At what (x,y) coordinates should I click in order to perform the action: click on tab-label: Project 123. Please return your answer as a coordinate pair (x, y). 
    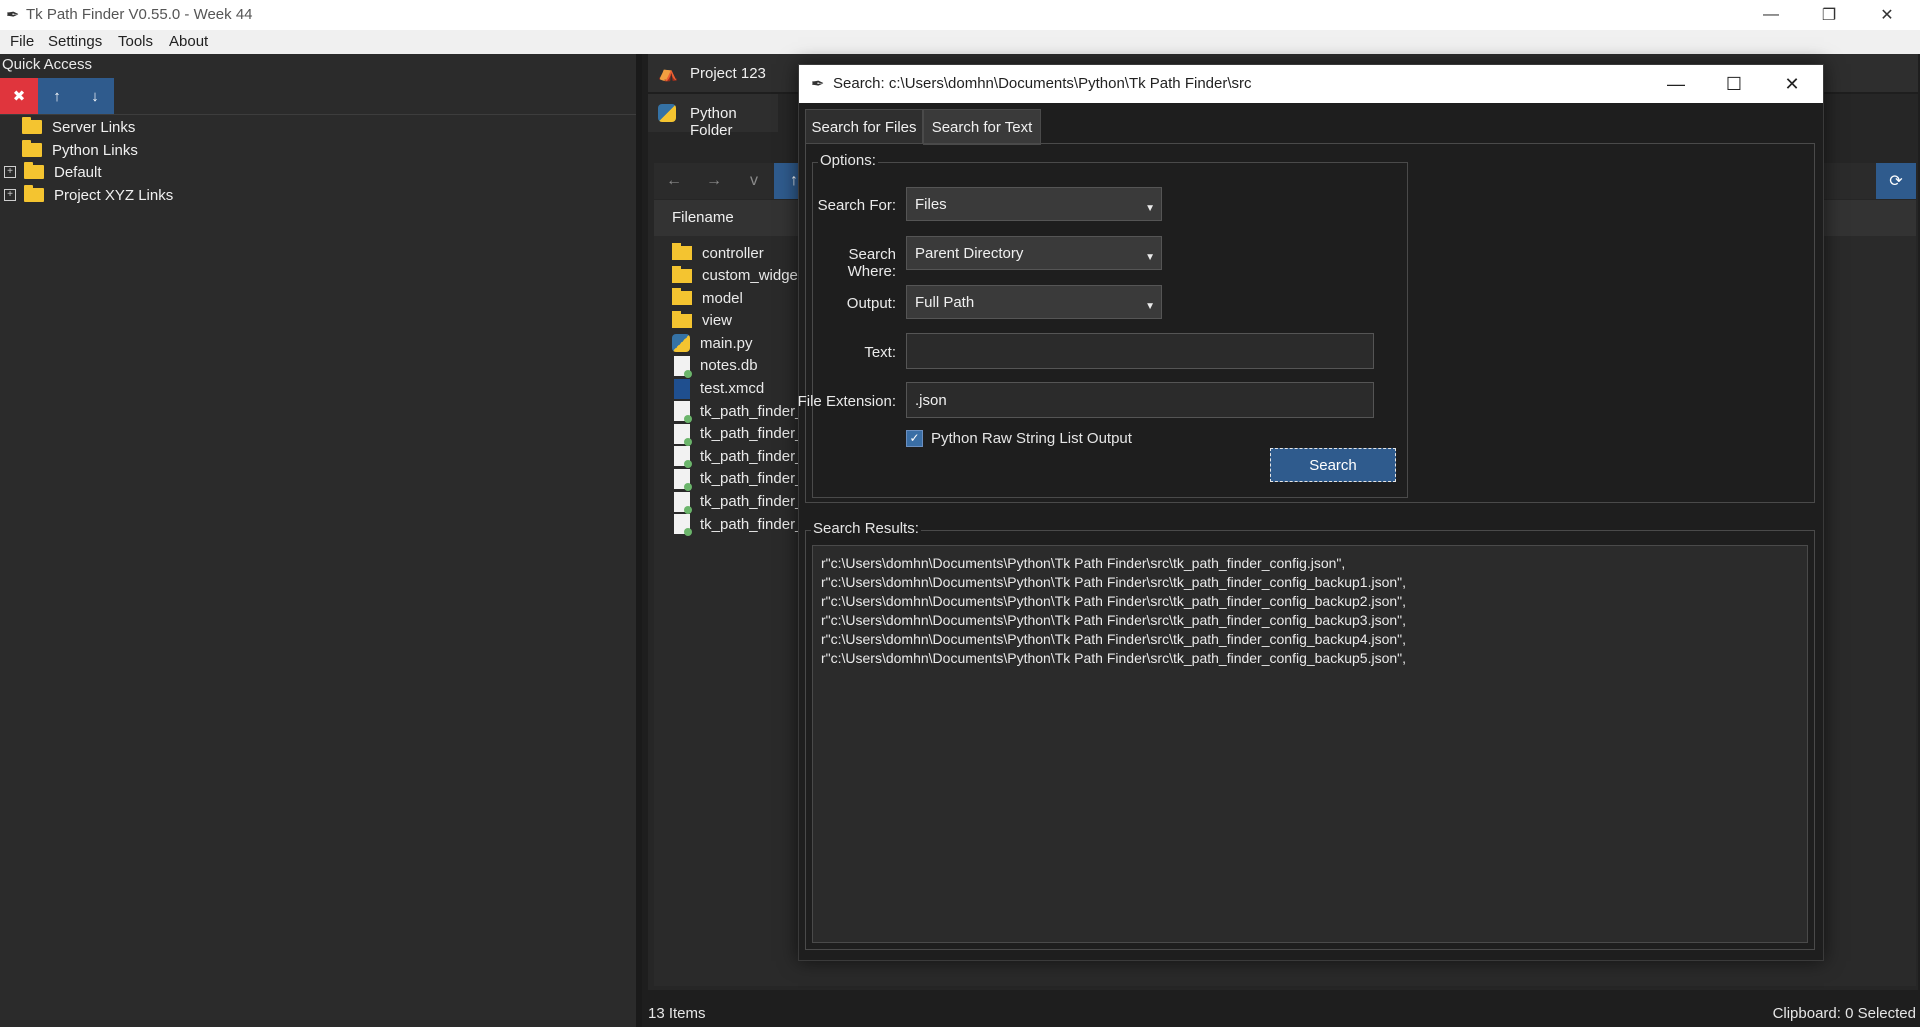
    Looking at the image, I should click on (728, 73).